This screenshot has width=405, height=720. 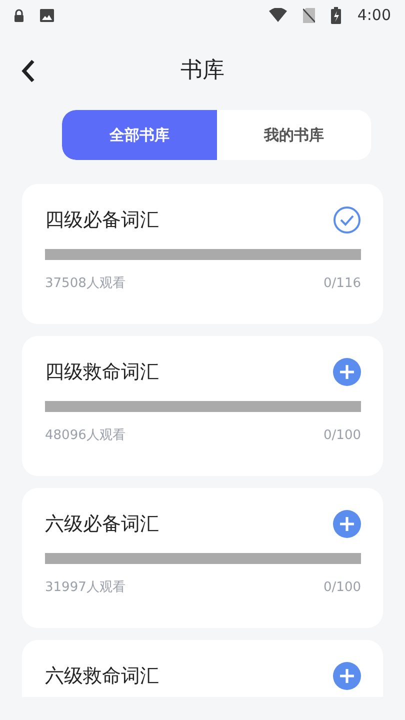 I want to click on image-icon, so click(x=47, y=15).